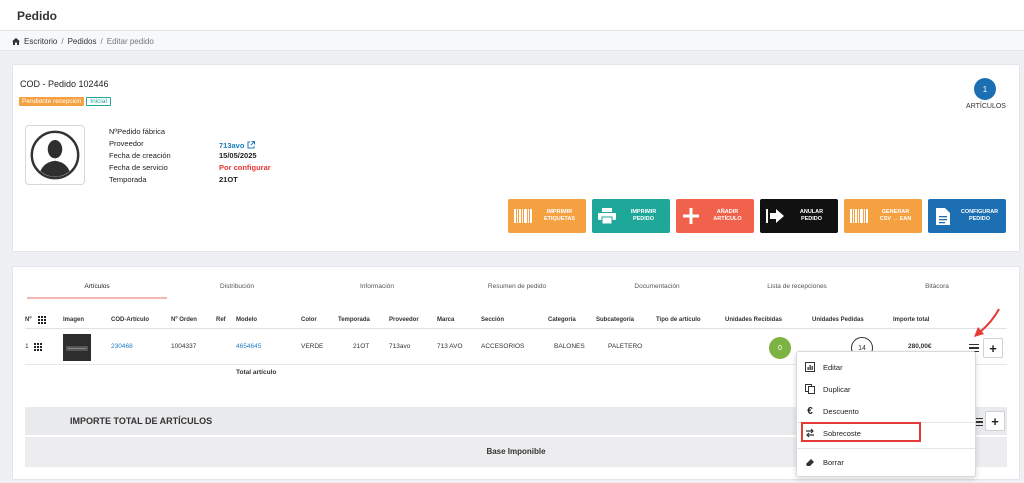 Image resolution: width=1024 pixels, height=483 pixels. I want to click on arrow-right-icon, so click(775, 216).